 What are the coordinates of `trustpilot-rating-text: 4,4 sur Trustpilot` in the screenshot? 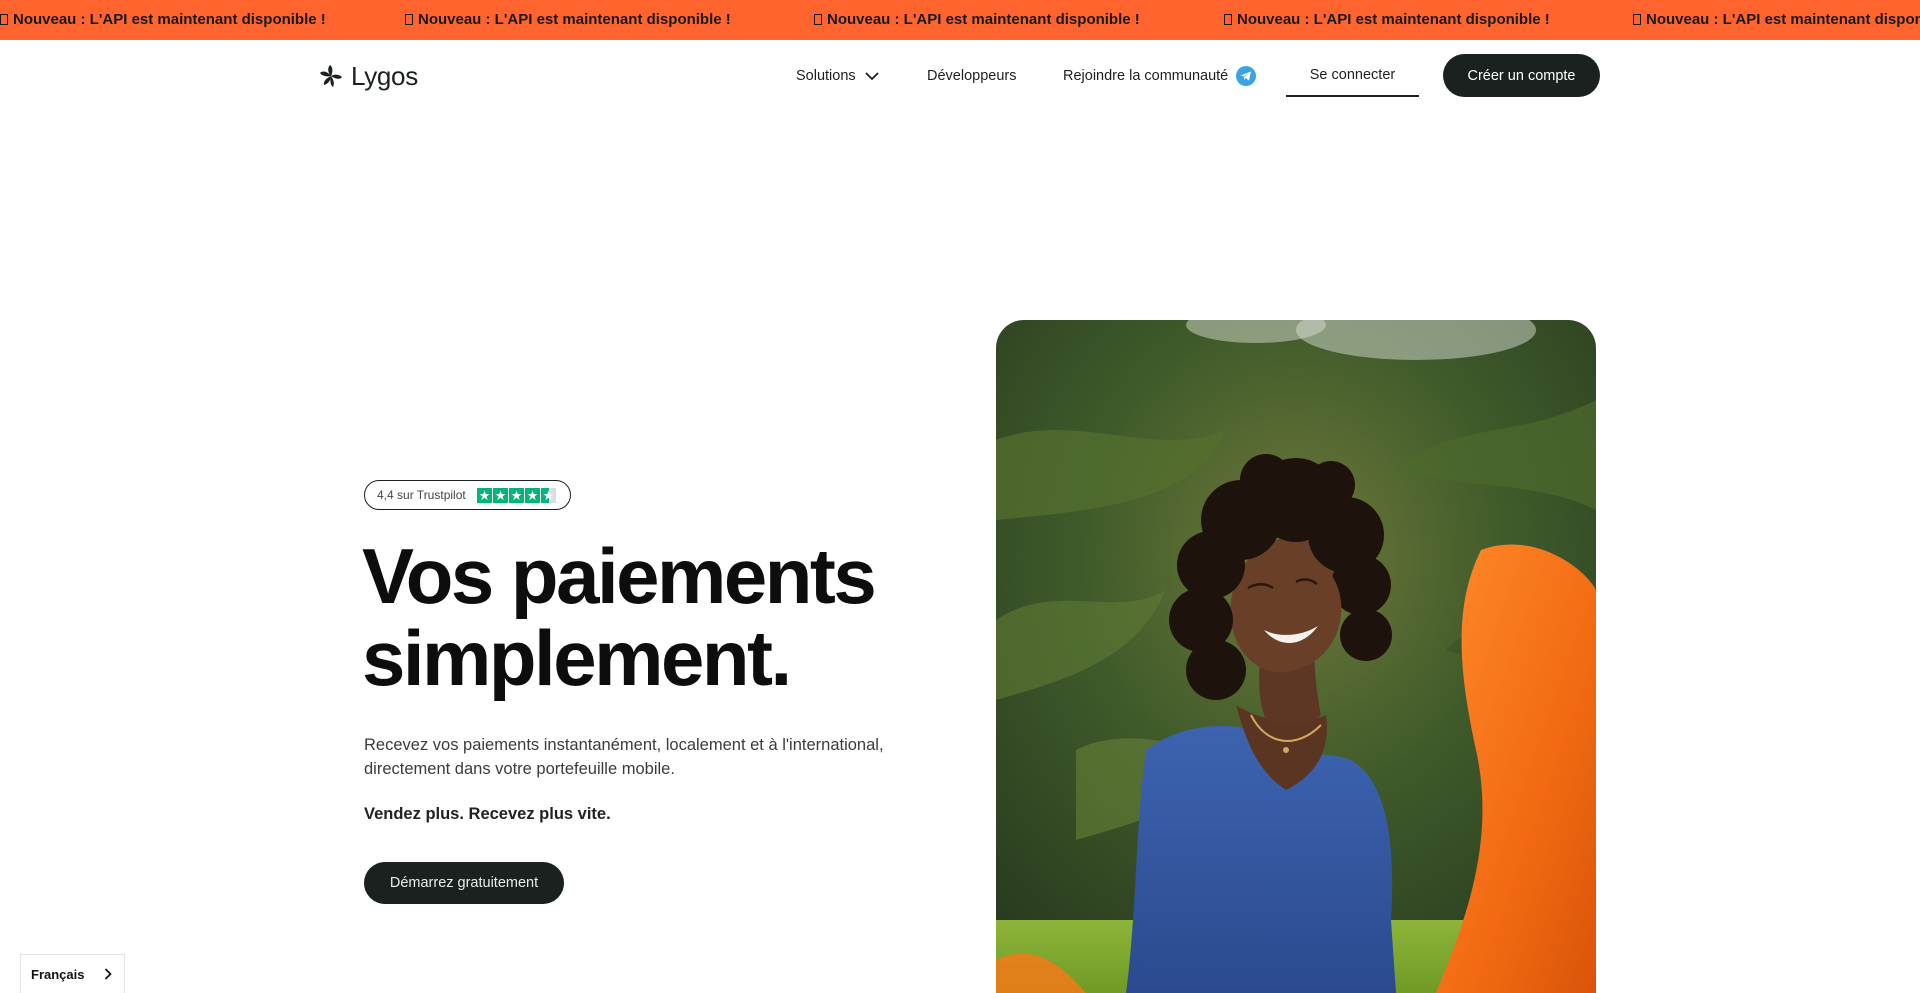 It's located at (421, 495).